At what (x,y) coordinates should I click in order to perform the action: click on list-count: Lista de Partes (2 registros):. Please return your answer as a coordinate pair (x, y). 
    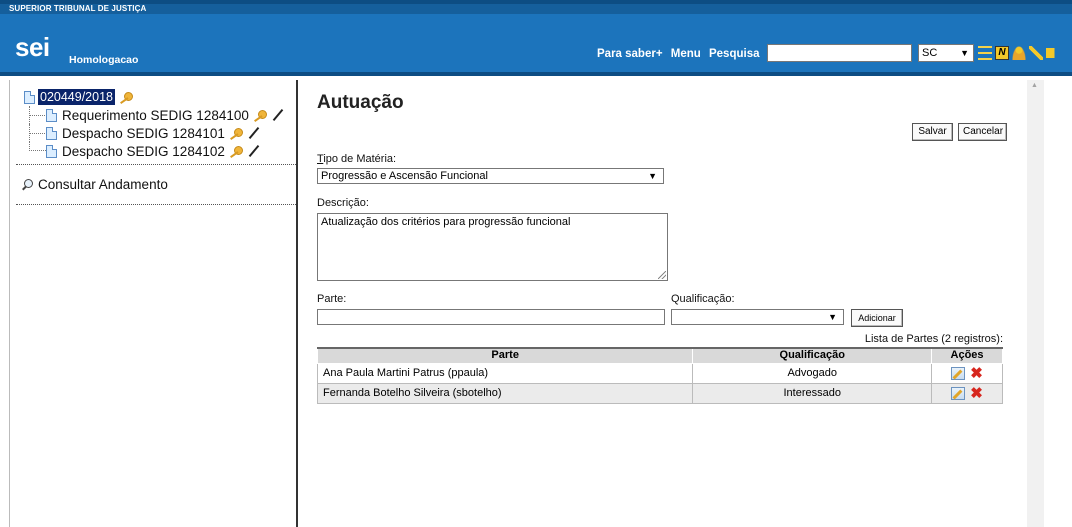
    Looking at the image, I should click on (933, 339).